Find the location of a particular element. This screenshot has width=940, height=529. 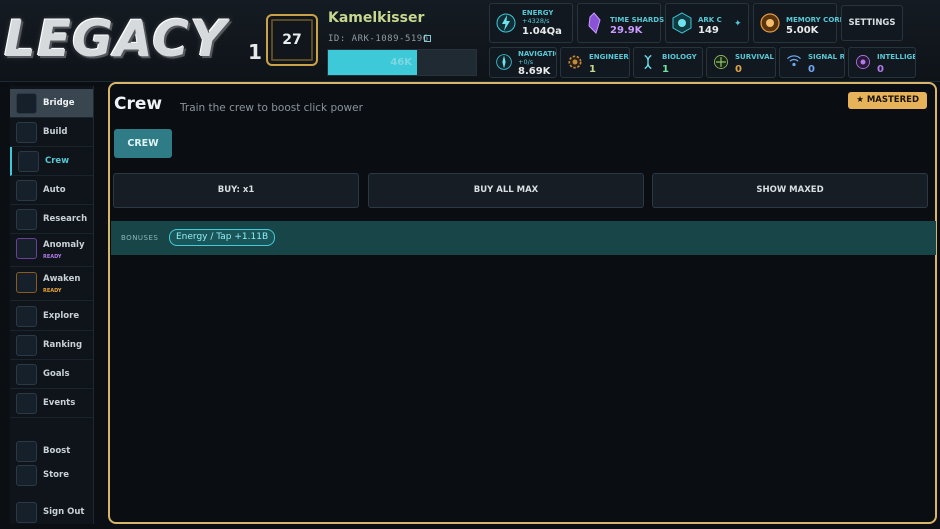

page-title: Crew is located at coordinates (138, 104).